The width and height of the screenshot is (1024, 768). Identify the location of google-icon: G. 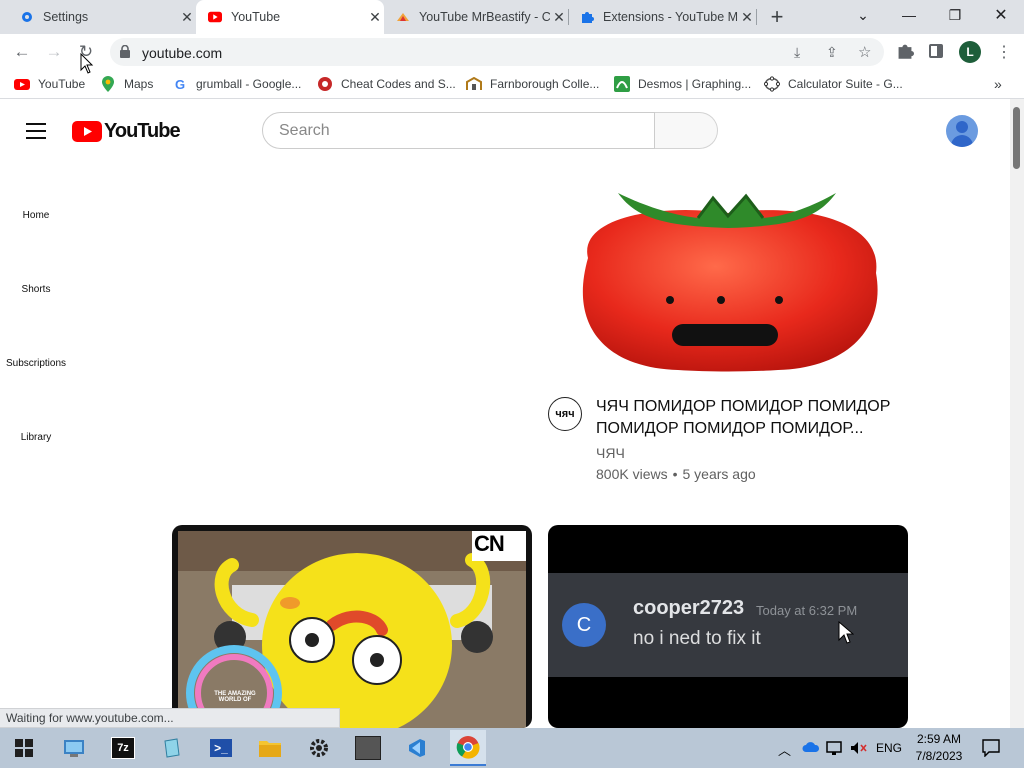
(180, 84).